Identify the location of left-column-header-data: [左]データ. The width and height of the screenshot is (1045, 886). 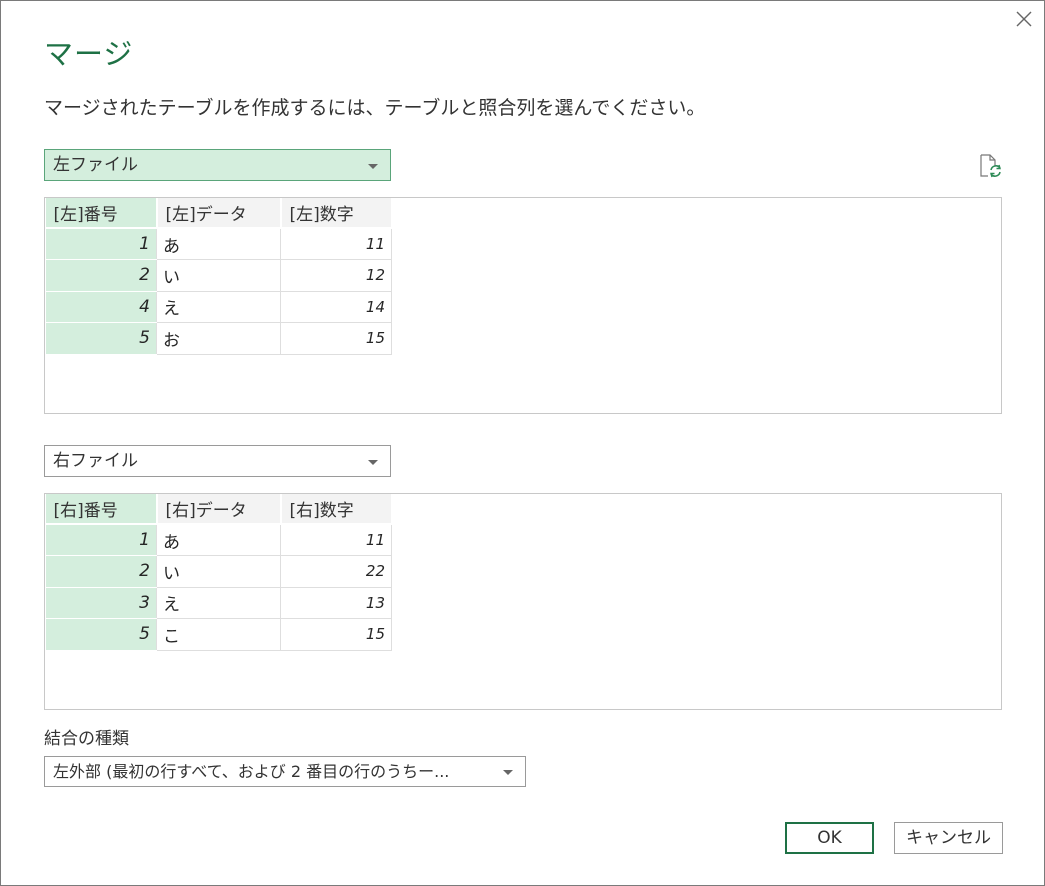
(219, 213).